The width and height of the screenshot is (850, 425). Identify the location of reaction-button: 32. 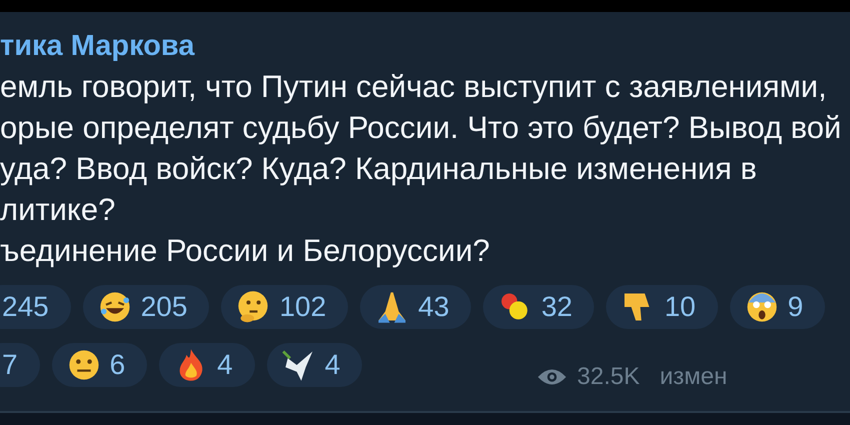
(538, 307).